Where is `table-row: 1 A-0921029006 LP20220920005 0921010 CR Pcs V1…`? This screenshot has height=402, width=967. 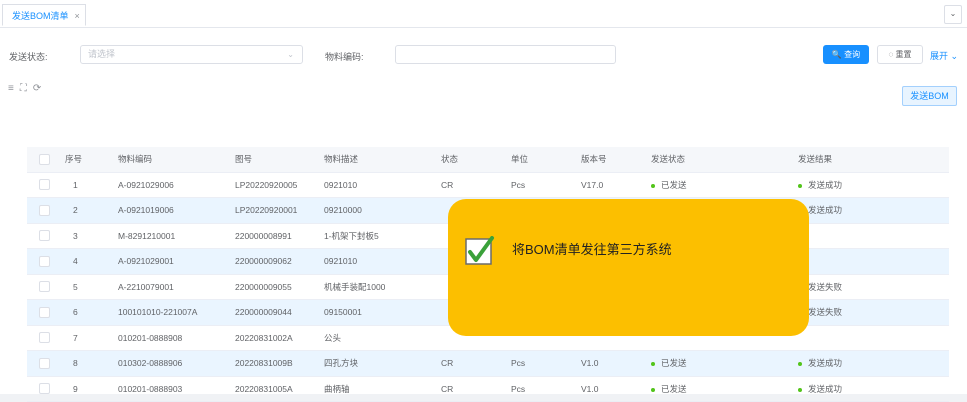 table-row: 1 A-0921029006 LP20220920005 0921010 CR Pcs V1… is located at coordinates (488, 185).